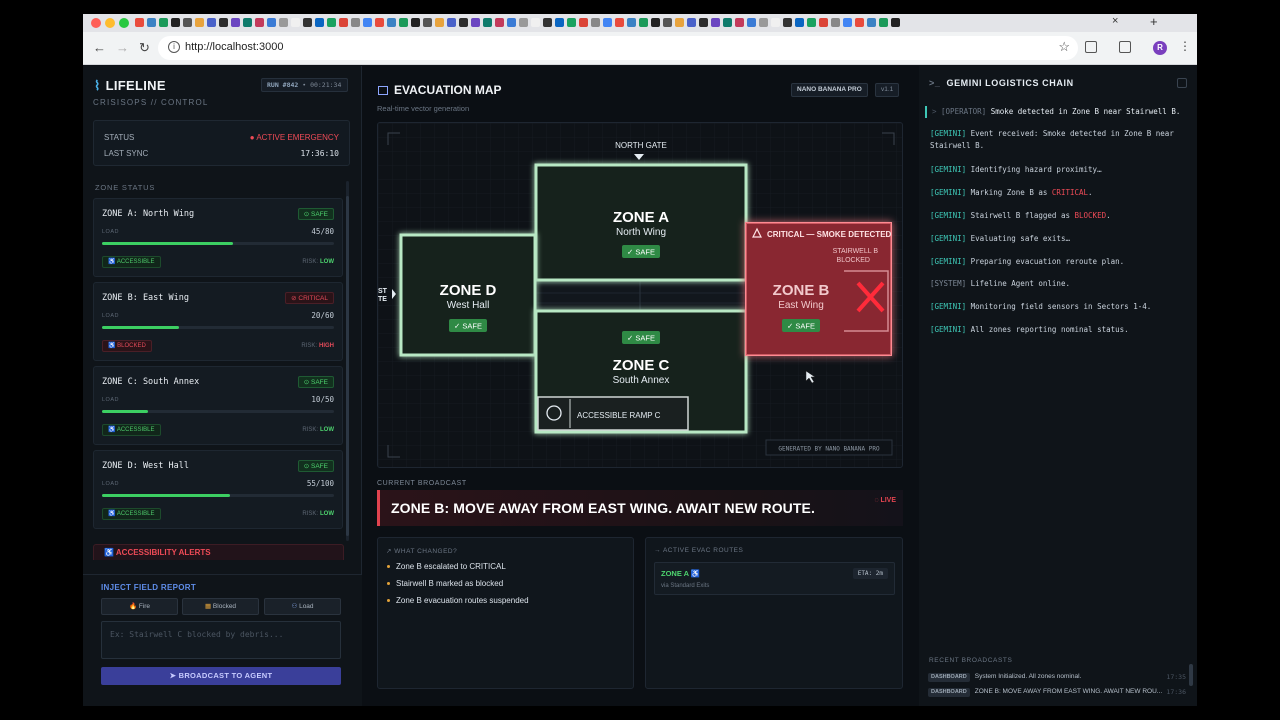  I want to click on url-text: http://localhost:3000, so click(234, 47).